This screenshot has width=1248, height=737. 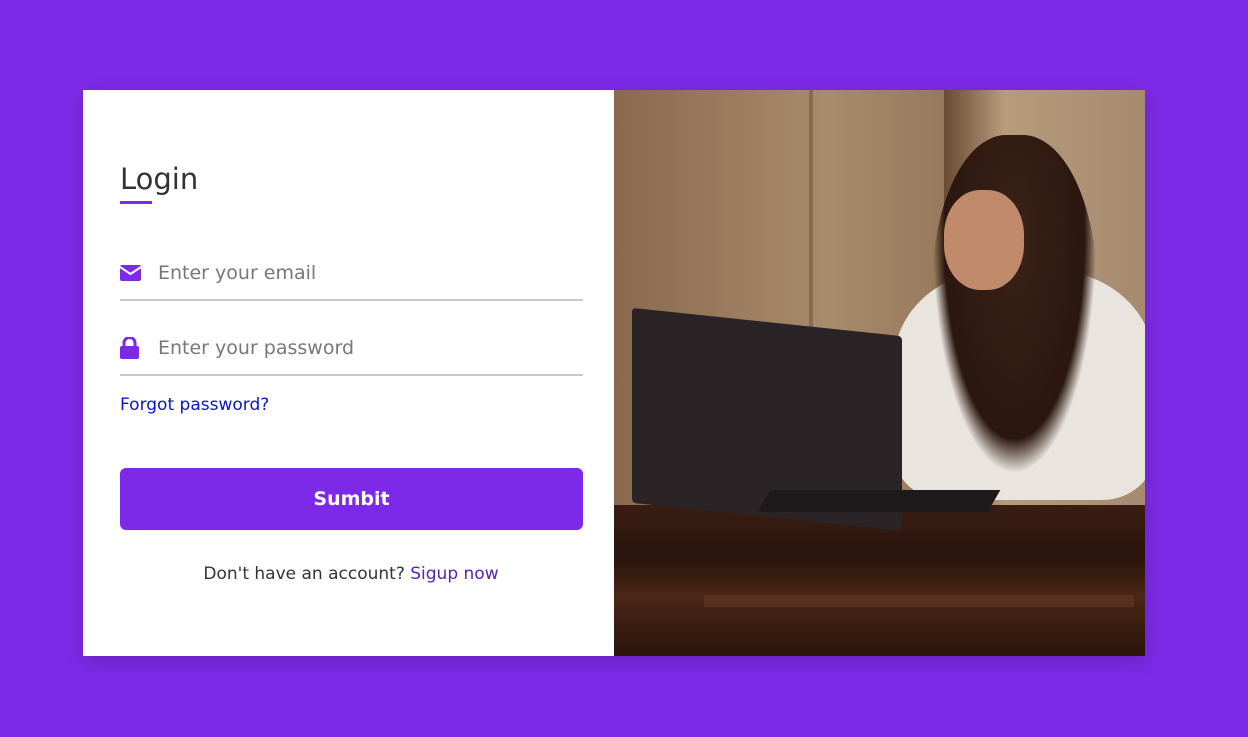 What do you see at coordinates (358, 273) in the screenshot?
I see `email-input` at bounding box center [358, 273].